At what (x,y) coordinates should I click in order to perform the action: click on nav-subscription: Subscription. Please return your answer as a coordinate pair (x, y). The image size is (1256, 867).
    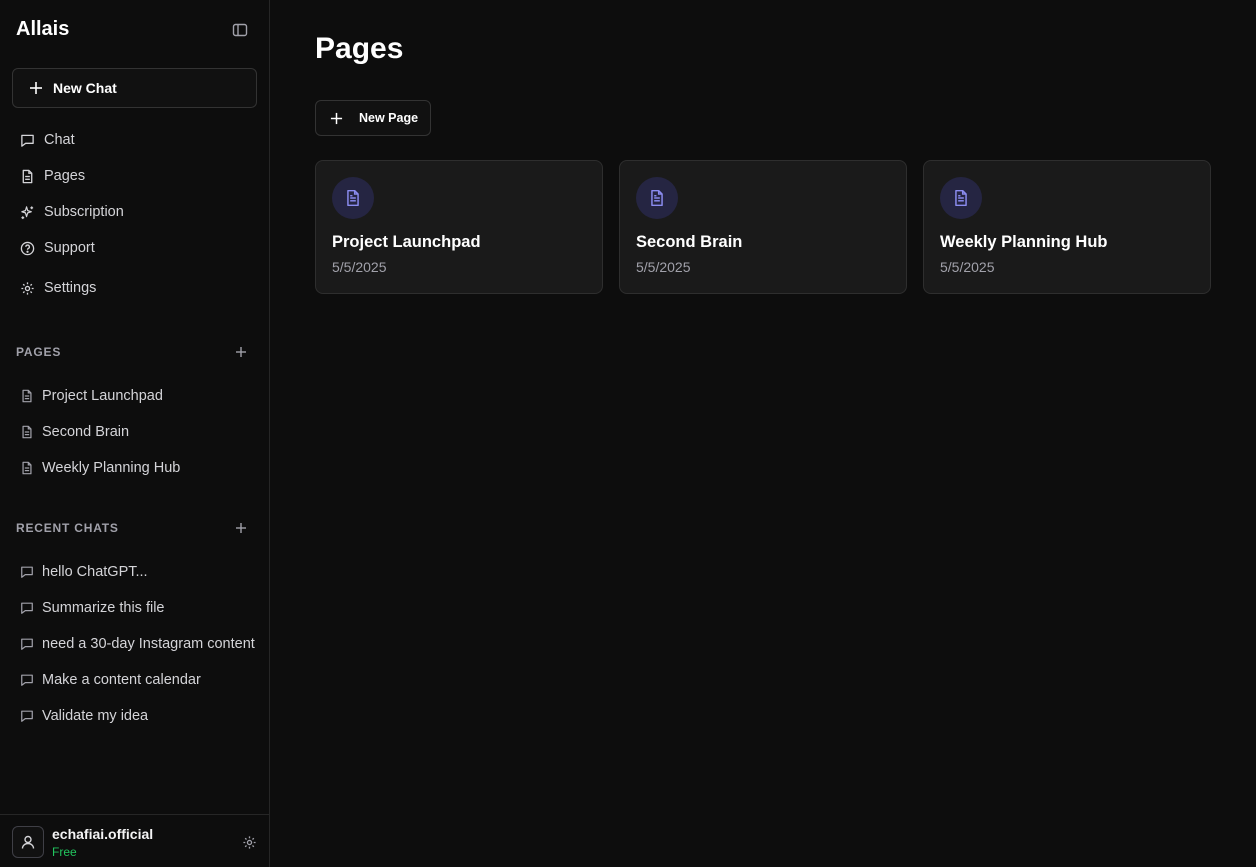
    Looking at the image, I should click on (72, 212).